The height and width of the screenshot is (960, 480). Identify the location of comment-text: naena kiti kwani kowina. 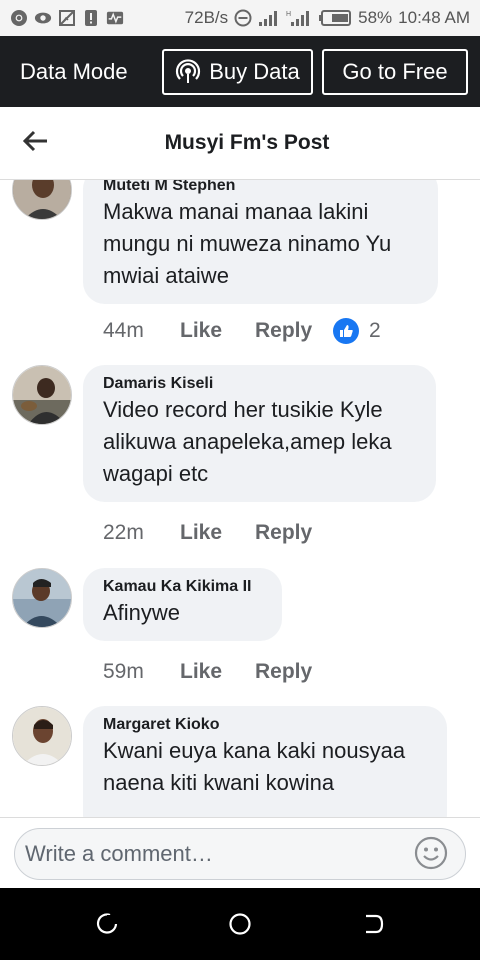
(219, 782).